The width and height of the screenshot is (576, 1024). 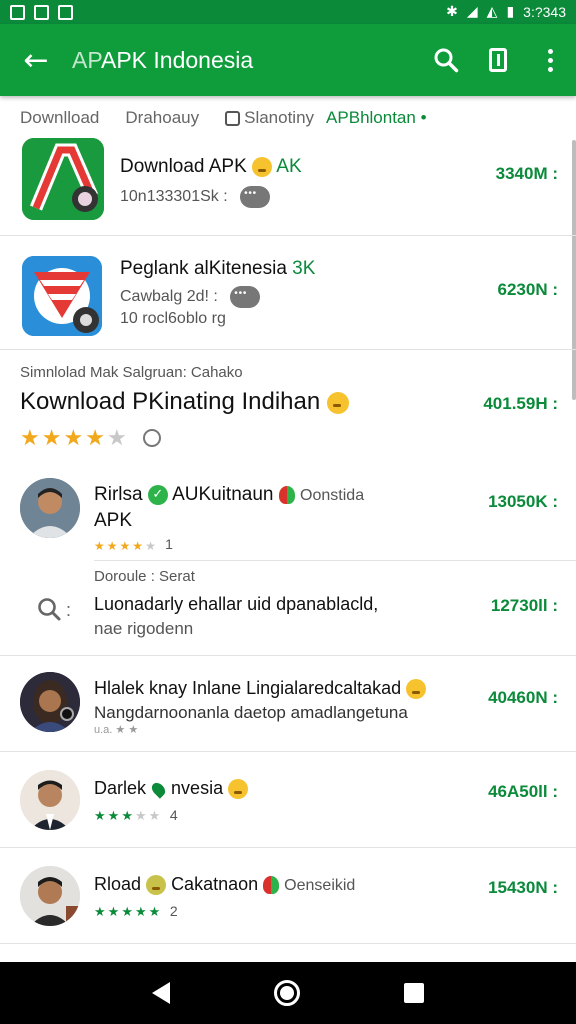 What do you see at coordinates (173, 318) in the screenshot?
I see `row-subtitle-2: 10 rocl6oblo rg` at bounding box center [173, 318].